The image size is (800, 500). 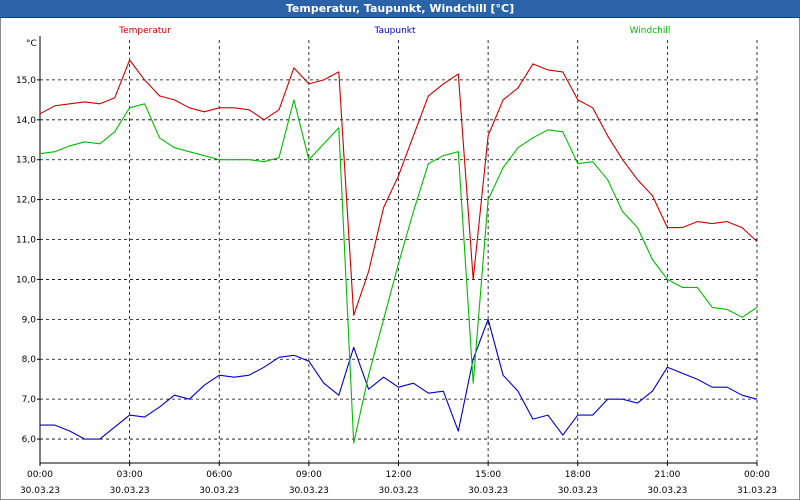 I want to click on x-tick-time-label: 21:00, so click(x=667, y=475).